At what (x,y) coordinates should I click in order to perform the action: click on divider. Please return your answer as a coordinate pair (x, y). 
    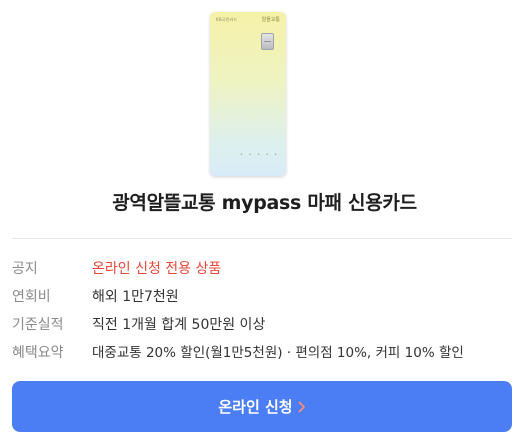
    Looking at the image, I should click on (262, 238).